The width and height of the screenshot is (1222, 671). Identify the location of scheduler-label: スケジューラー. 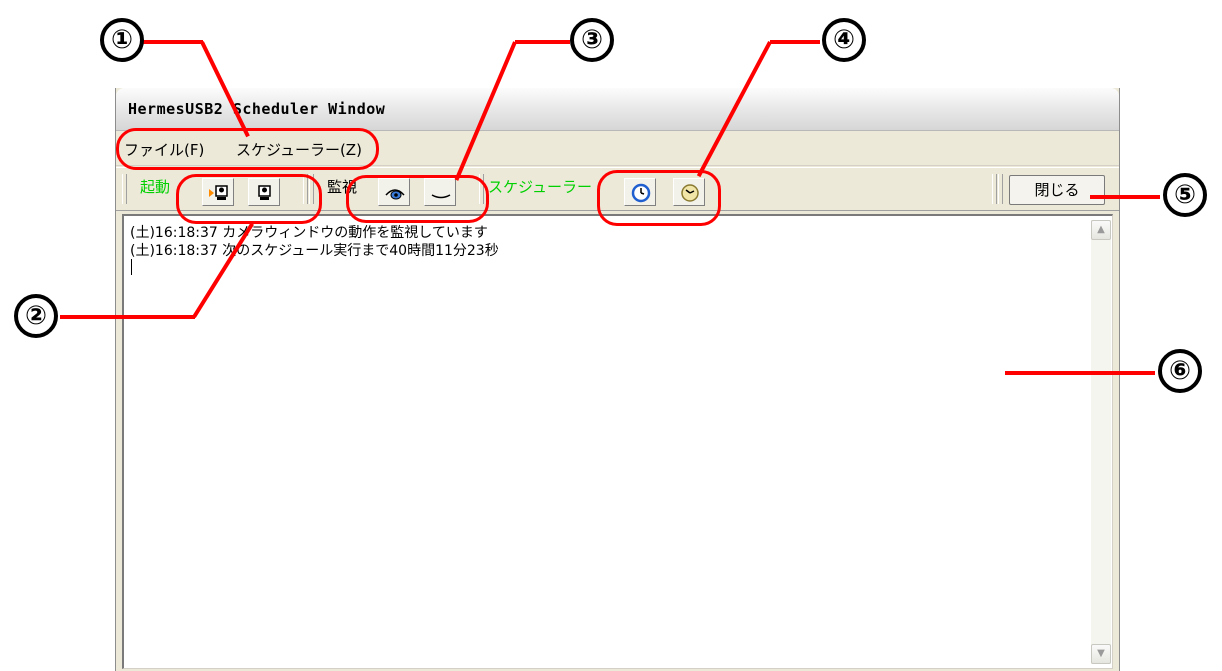
(540, 187).